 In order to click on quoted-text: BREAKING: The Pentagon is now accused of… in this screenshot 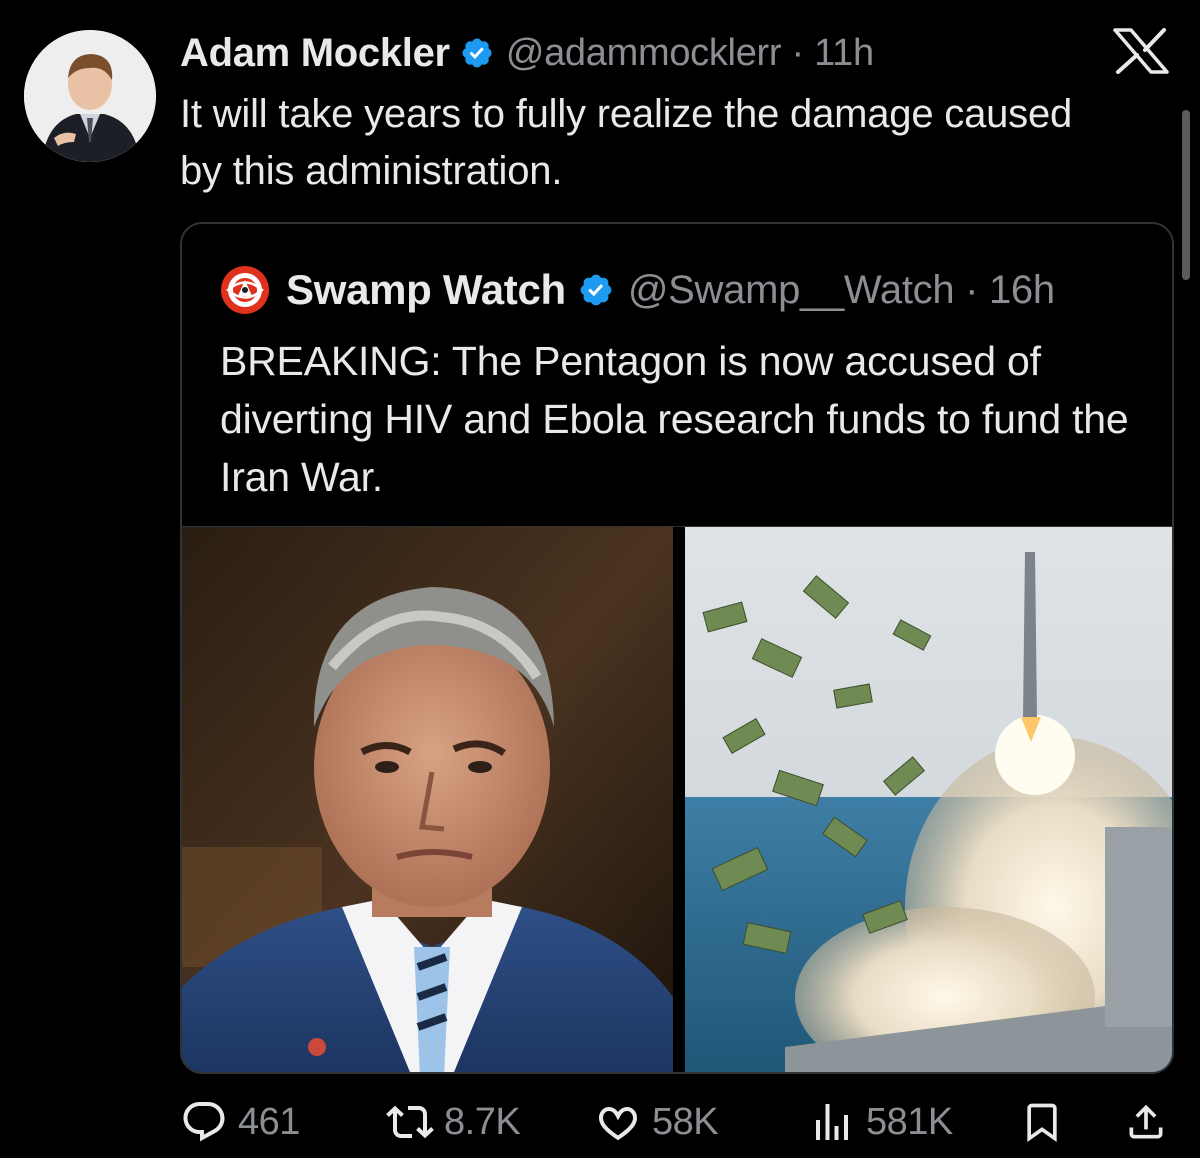, I will do `click(674, 419)`.